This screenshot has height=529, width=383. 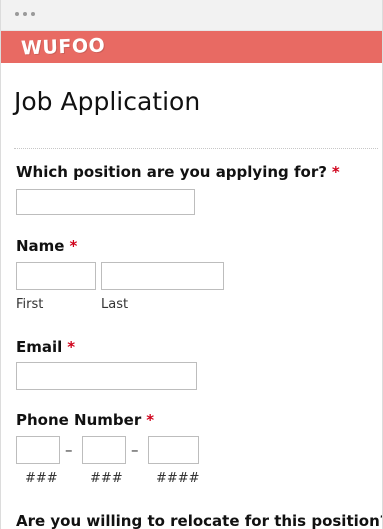 I want to click on window-dots, so click(x=25, y=14).